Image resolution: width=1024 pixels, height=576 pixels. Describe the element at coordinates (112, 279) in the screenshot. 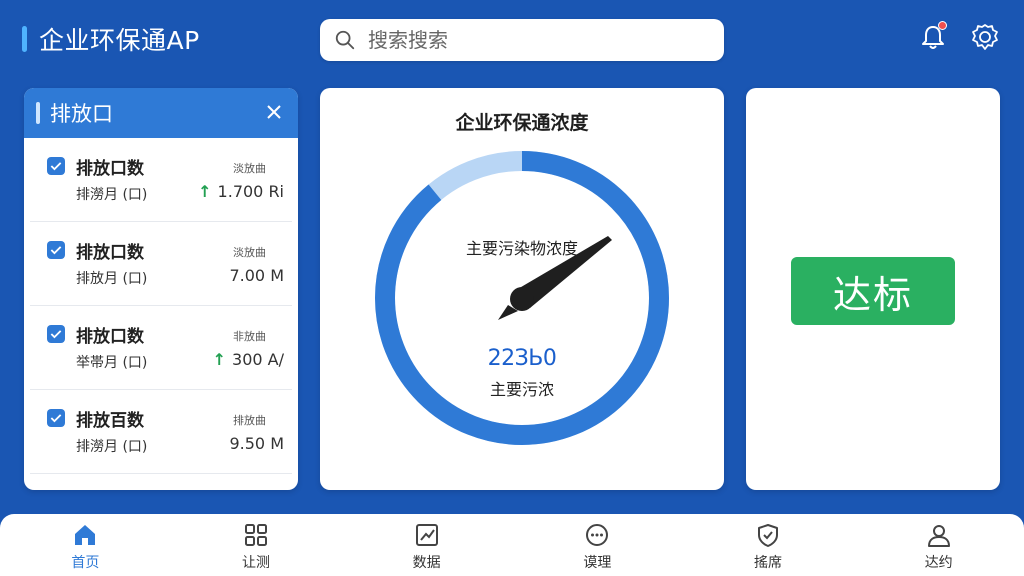

I see `item-subtitle: 排放月 (口)` at that location.